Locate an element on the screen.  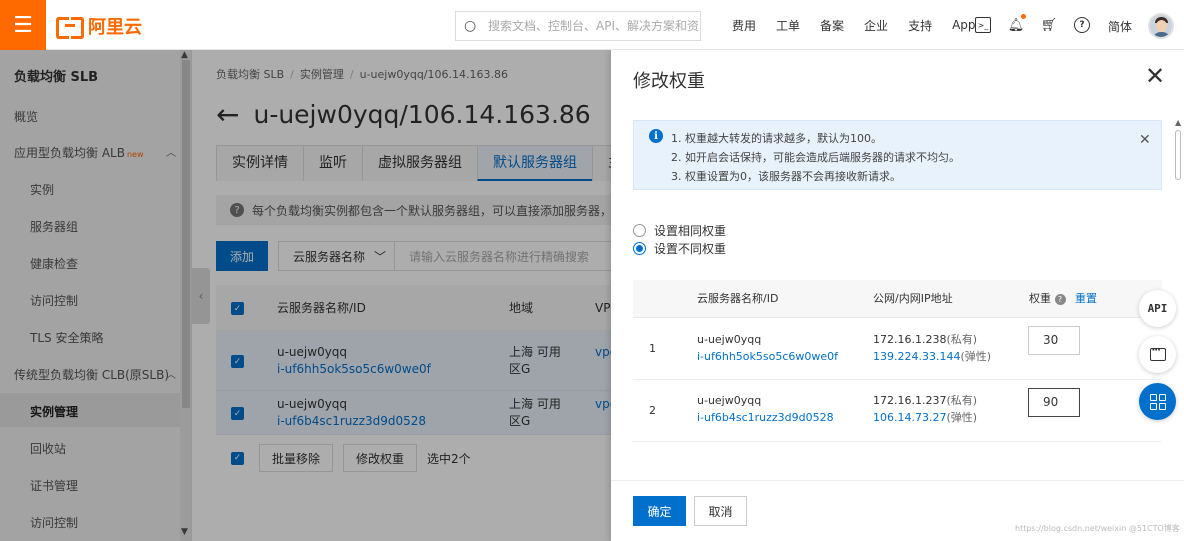
column-header: 云服务器名称/ID is located at coordinates (738, 298).